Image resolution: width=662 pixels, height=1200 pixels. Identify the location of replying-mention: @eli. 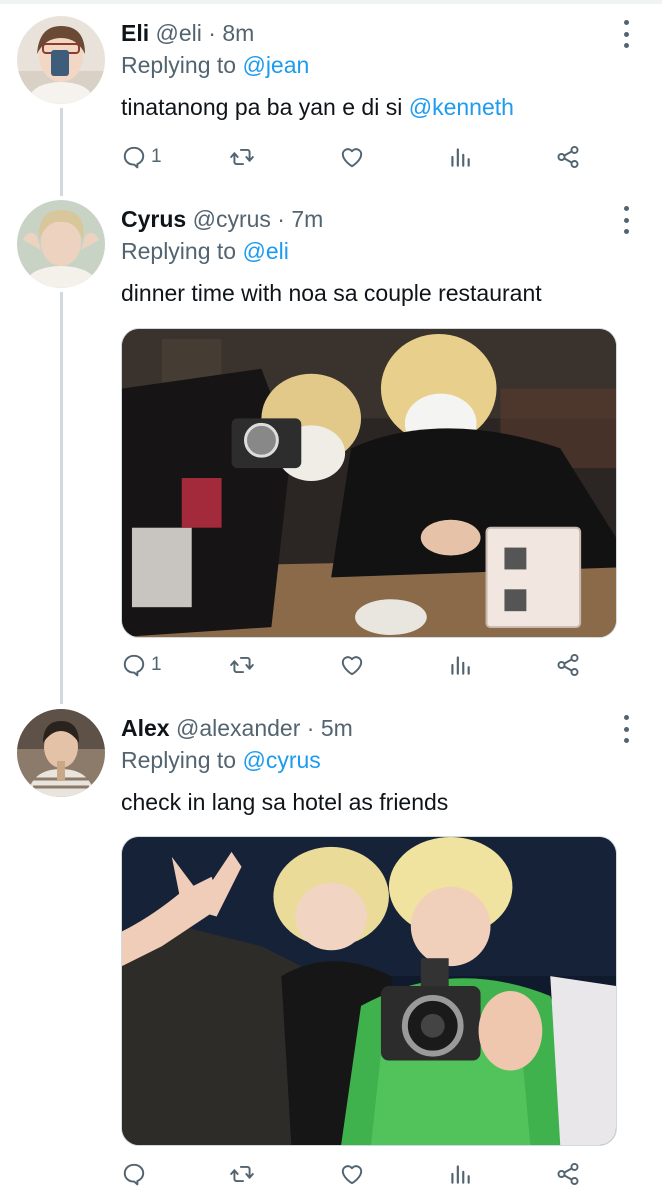
(265, 251).